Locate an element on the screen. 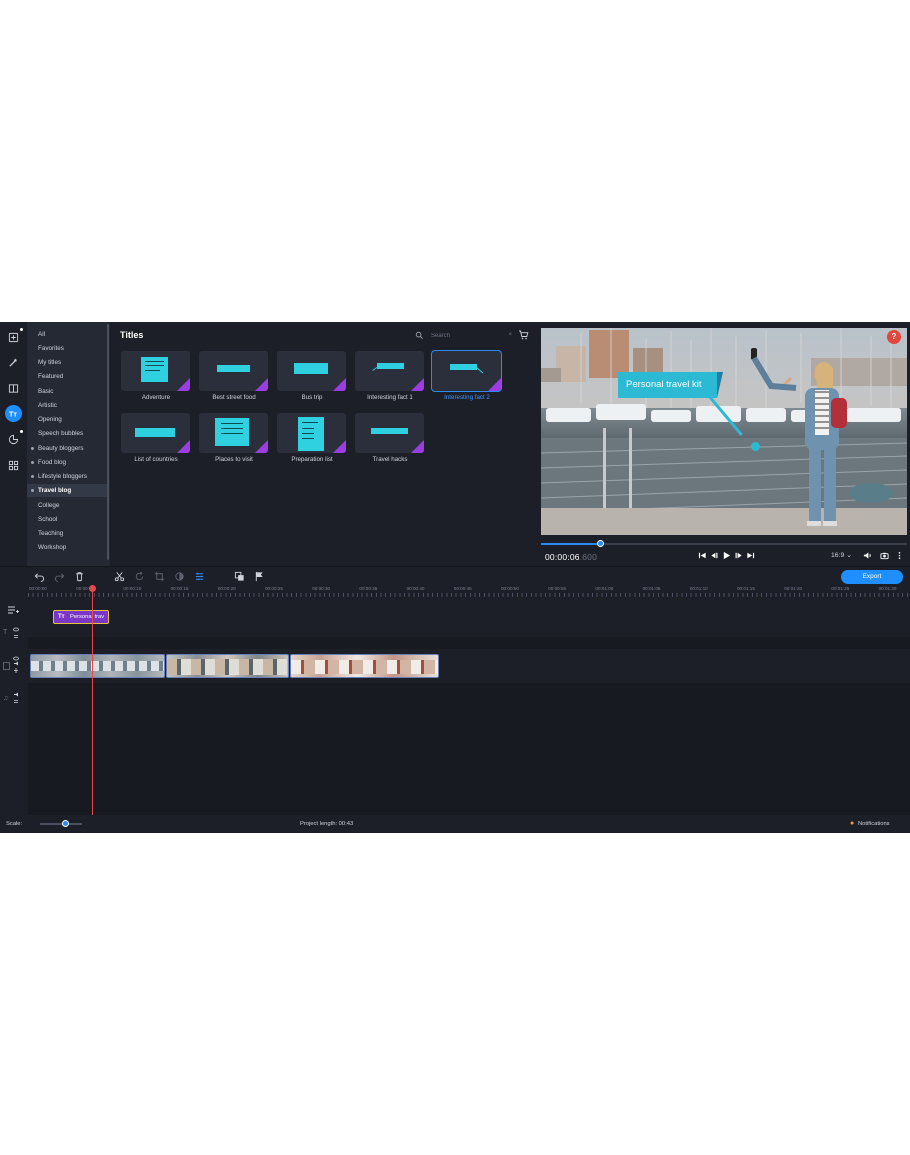 The height and width of the screenshot is (1155, 910). category-label: Lifestyle bloggers is located at coordinates (63, 476).